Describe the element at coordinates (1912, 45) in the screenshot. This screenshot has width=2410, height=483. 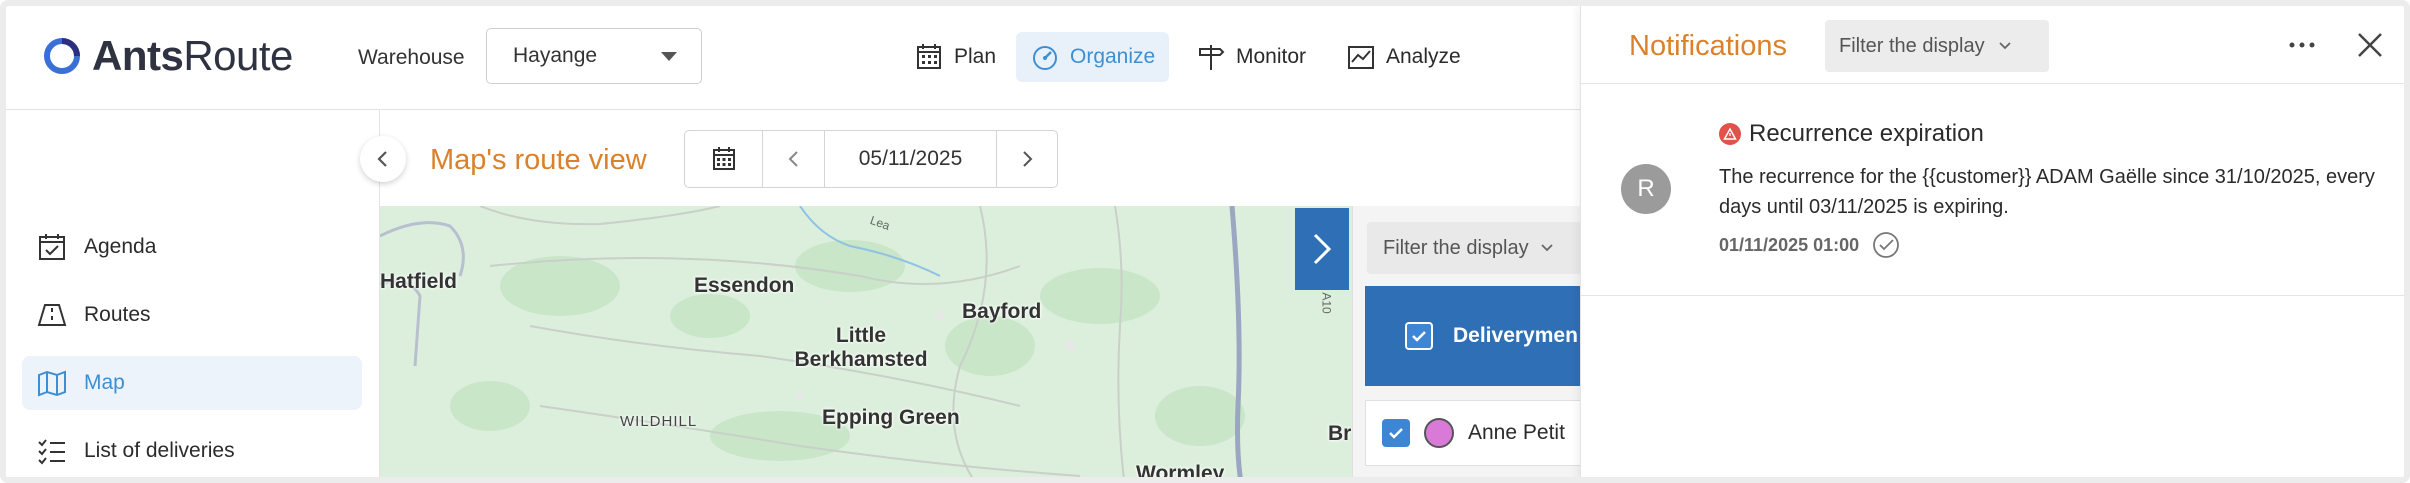
I see `notifications-filter-label: Filter the display` at that location.